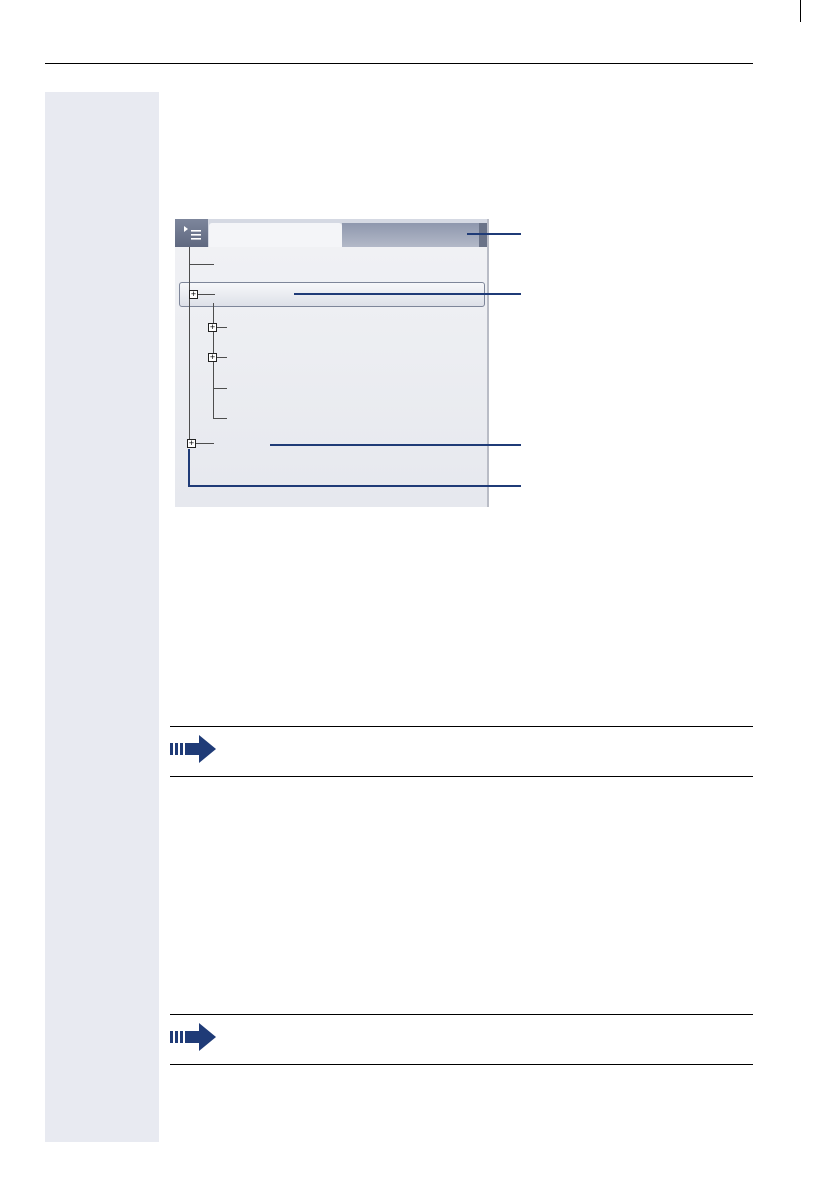  I want to click on callout-line-node, so click(395, 445).